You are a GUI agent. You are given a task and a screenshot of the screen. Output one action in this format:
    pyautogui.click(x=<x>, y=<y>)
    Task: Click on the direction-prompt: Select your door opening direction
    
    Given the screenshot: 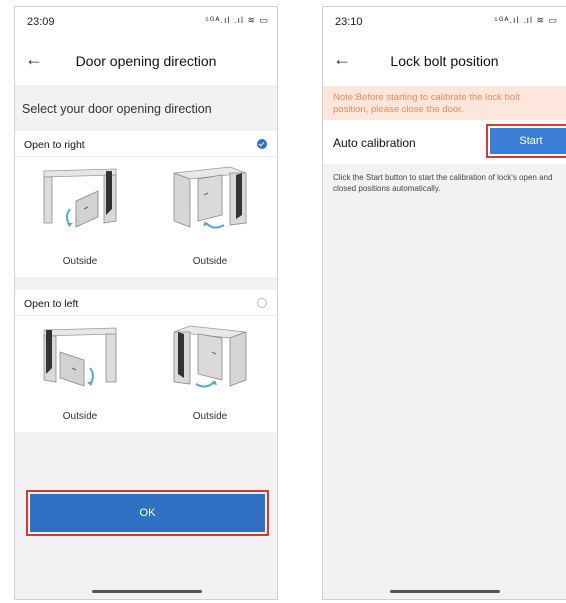 What is the action you would take?
    pyautogui.click(x=117, y=109)
    